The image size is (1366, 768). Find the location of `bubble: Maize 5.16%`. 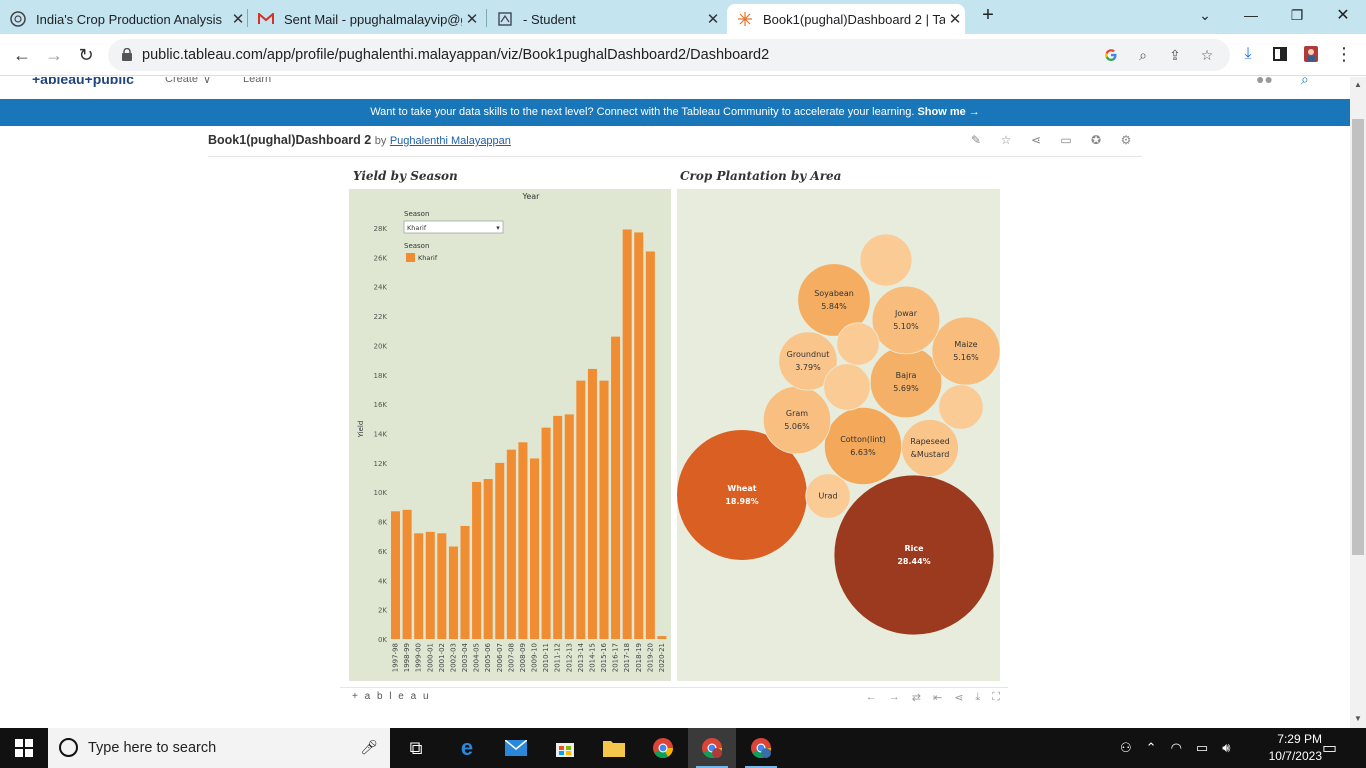

bubble: Maize 5.16% is located at coordinates (966, 351).